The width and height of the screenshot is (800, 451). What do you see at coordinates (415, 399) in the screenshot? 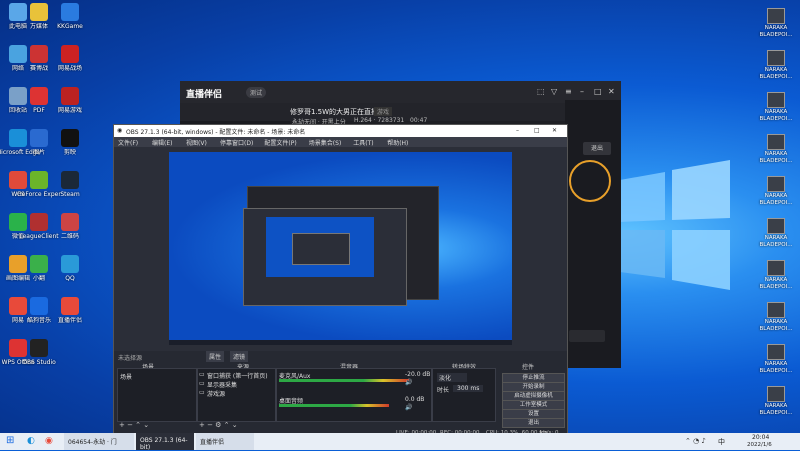
I see `mixer-track-db: 0.0 dB` at bounding box center [415, 399].